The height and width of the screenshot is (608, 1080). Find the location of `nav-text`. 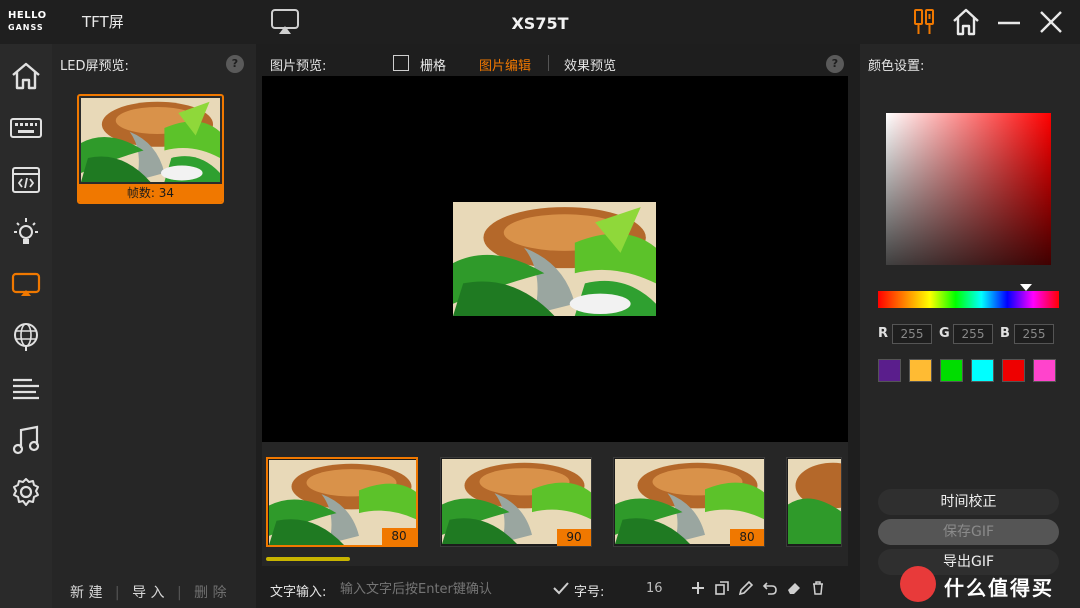

nav-text is located at coordinates (26, 388).